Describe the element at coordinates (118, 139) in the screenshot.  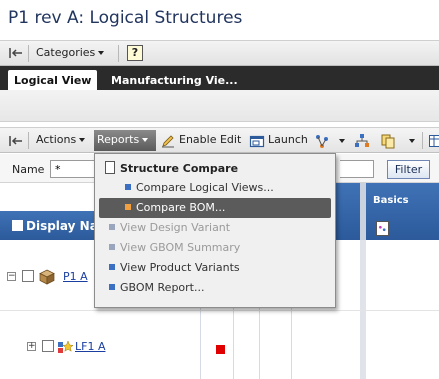
I see `reports-label: Reports` at that location.